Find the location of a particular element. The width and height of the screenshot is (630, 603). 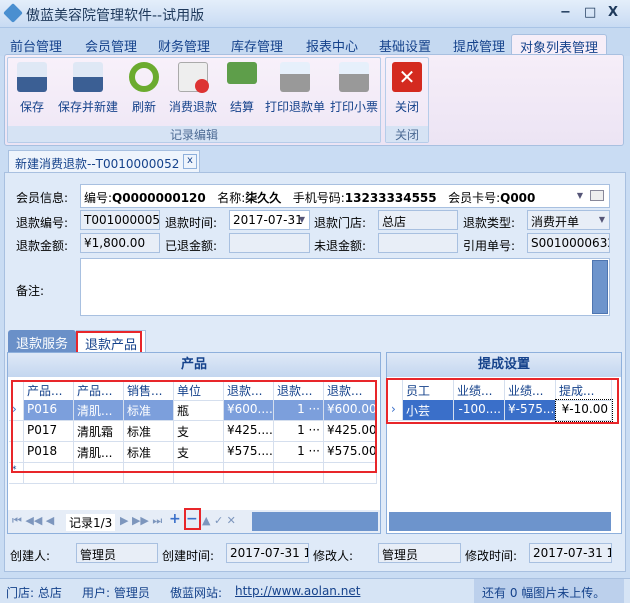

table-cell: ¥600.00 is located at coordinates (350, 410).